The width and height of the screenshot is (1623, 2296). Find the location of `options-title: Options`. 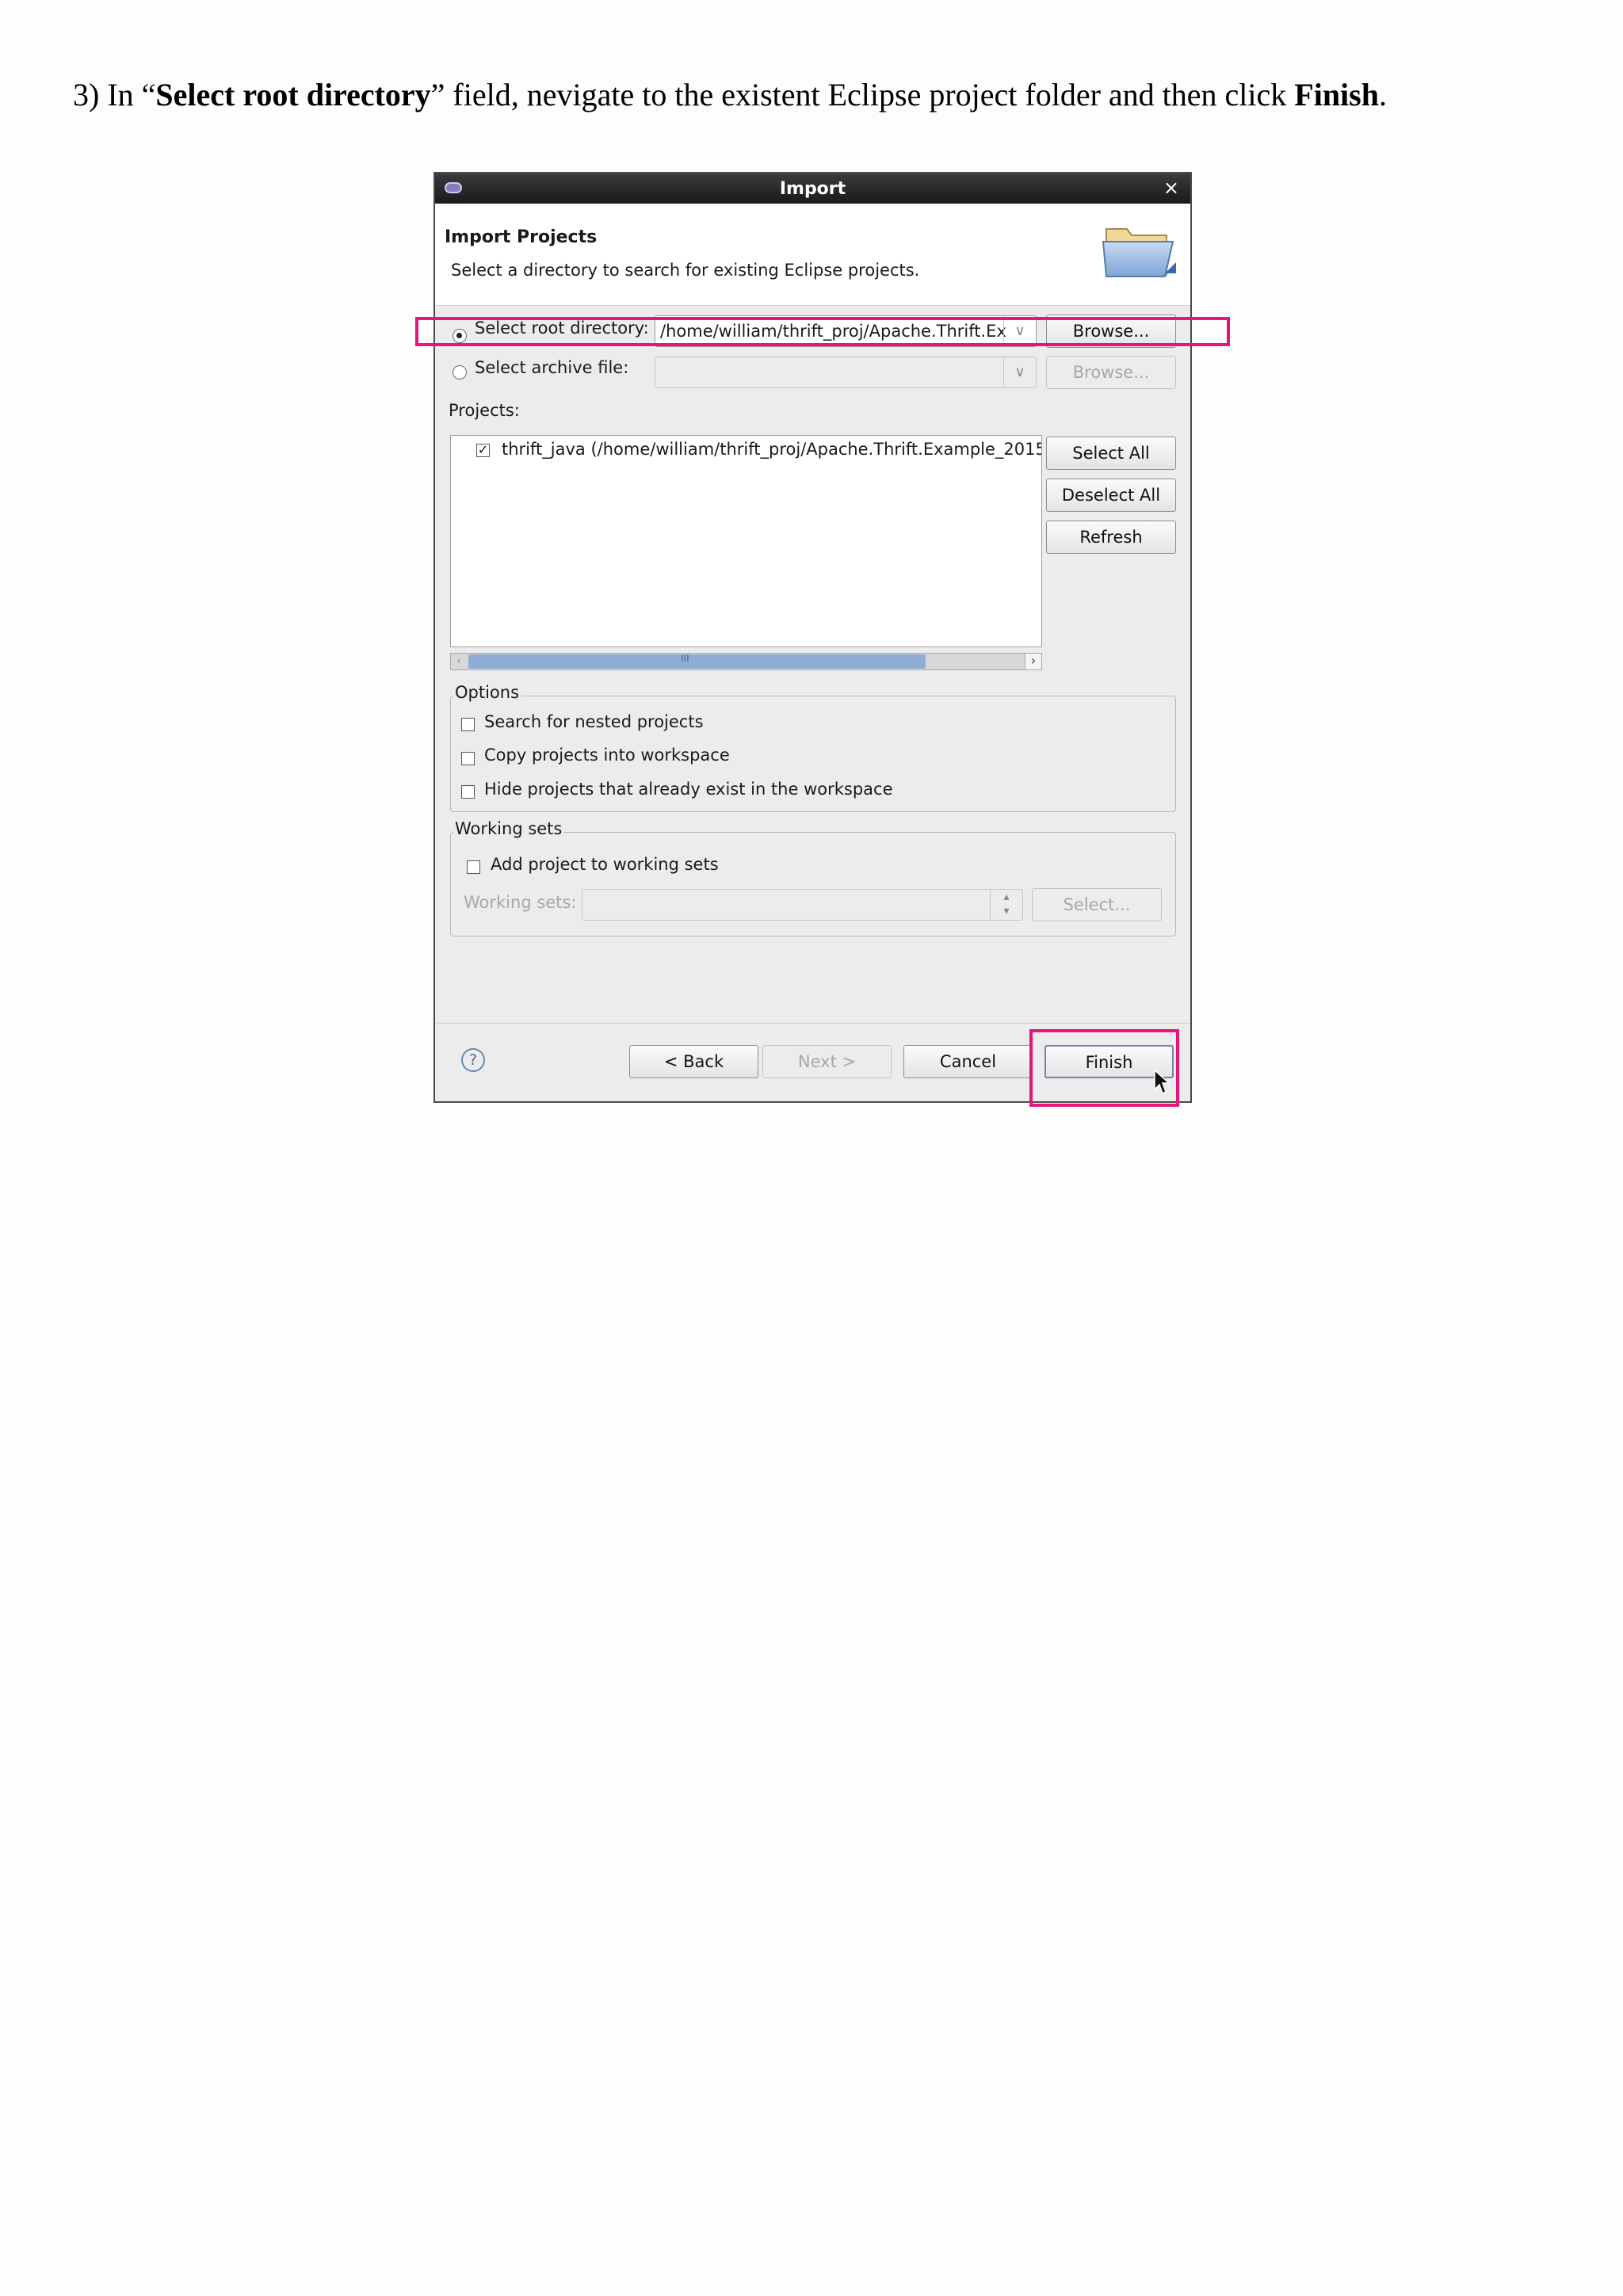

options-title: Options is located at coordinates (487, 692).